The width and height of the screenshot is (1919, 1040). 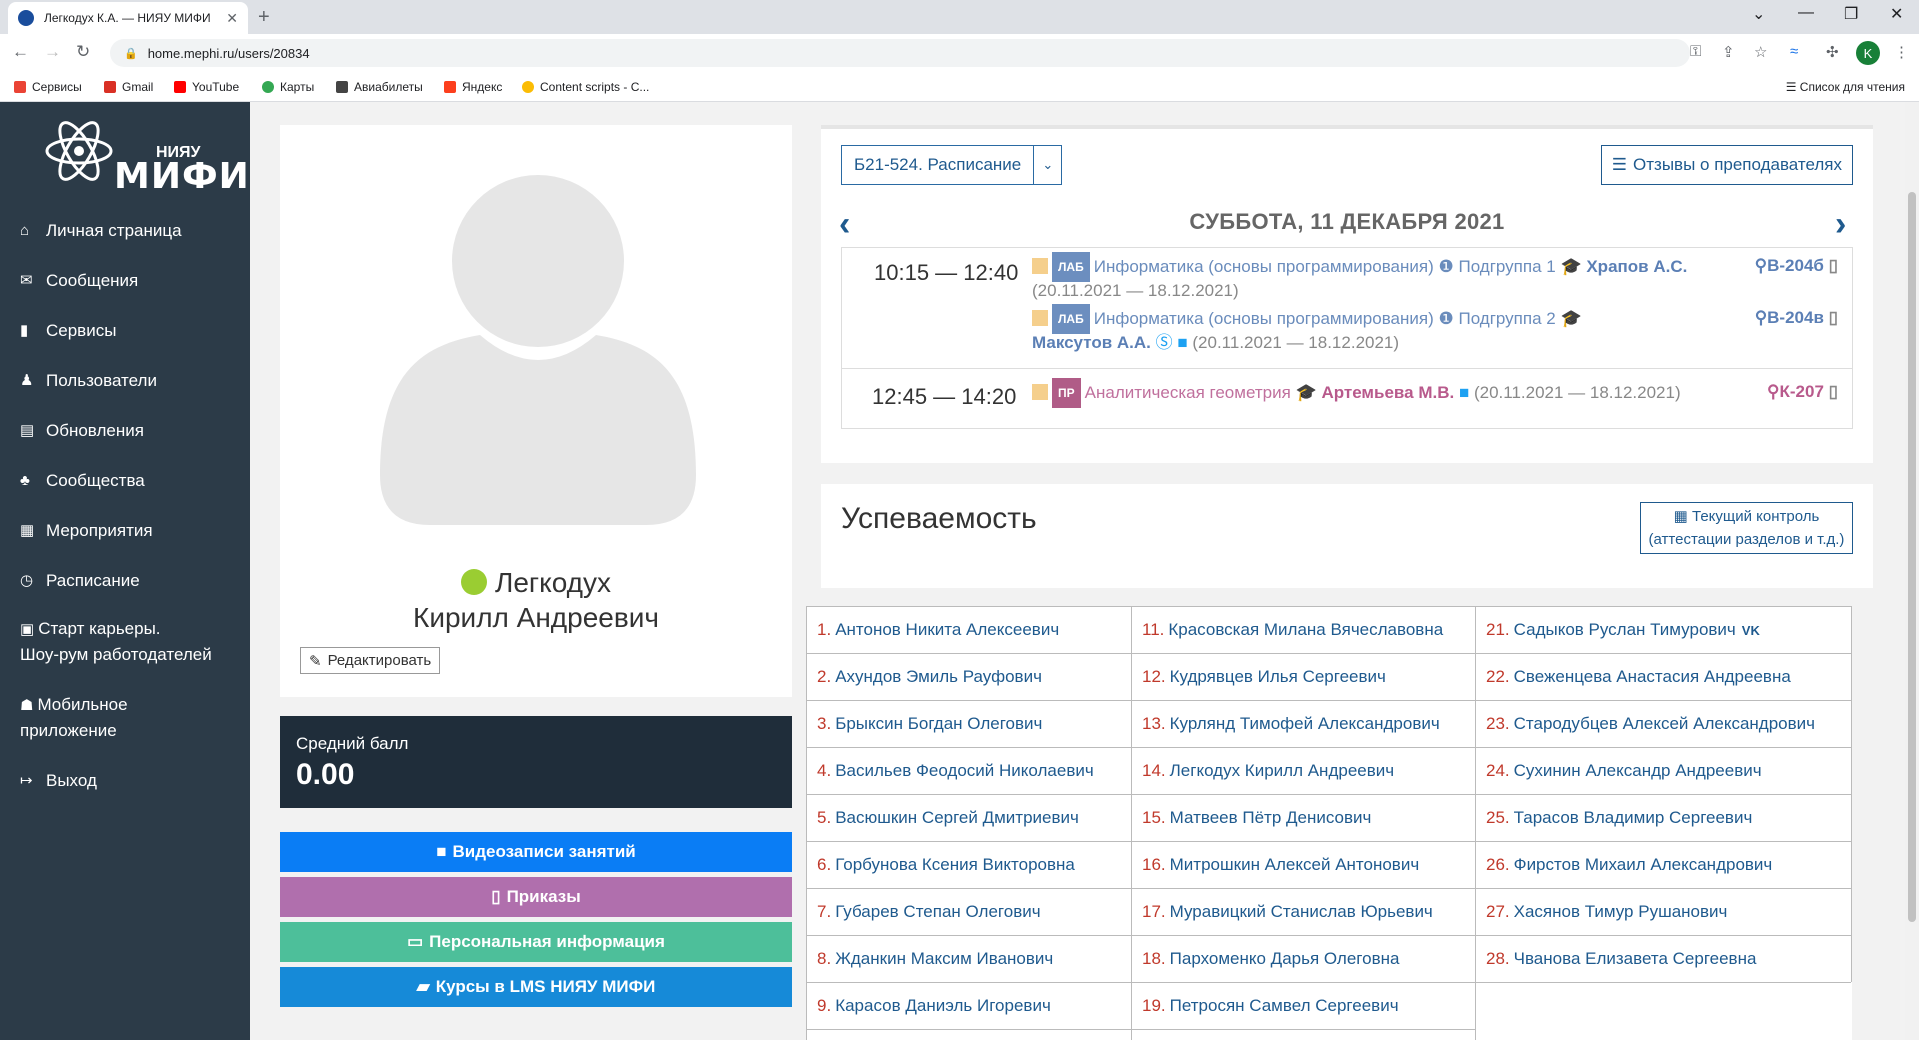 I want to click on bookmark-avia: Авиабилеты, so click(x=379, y=87).